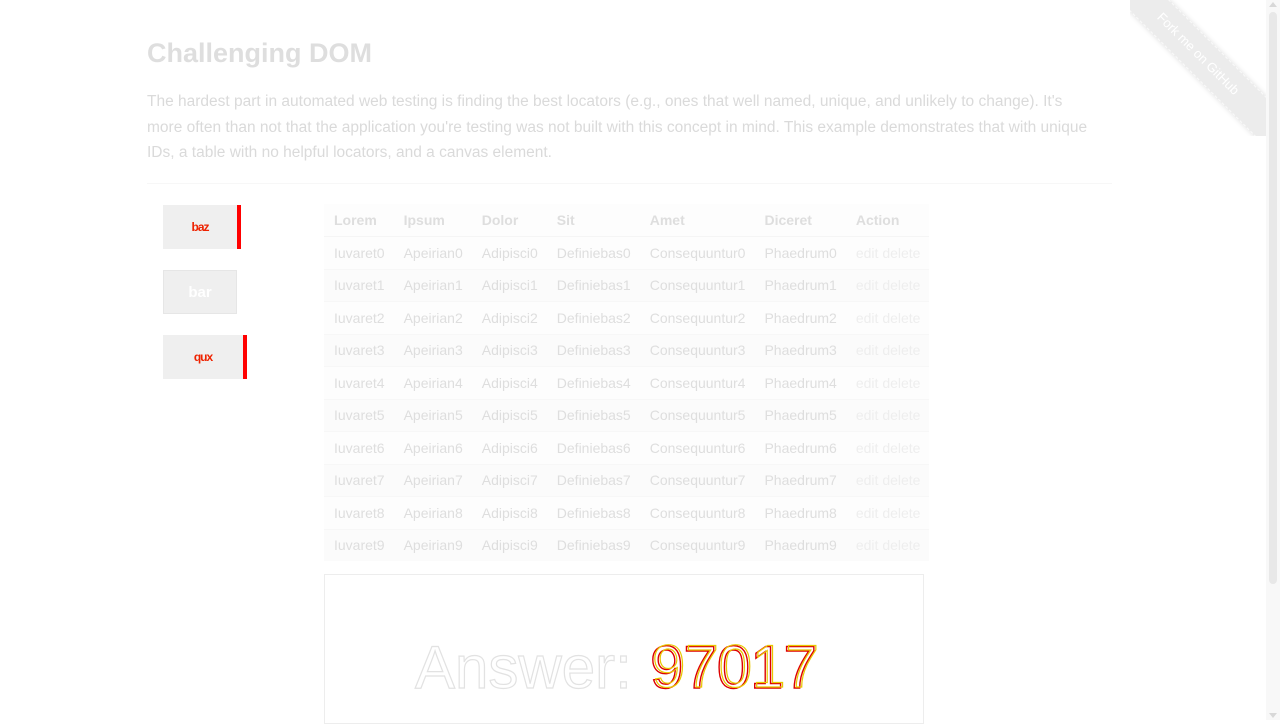 Image resolution: width=1280 pixels, height=724 pixels. I want to click on table-cell: Adipisci2, so click(509, 317).